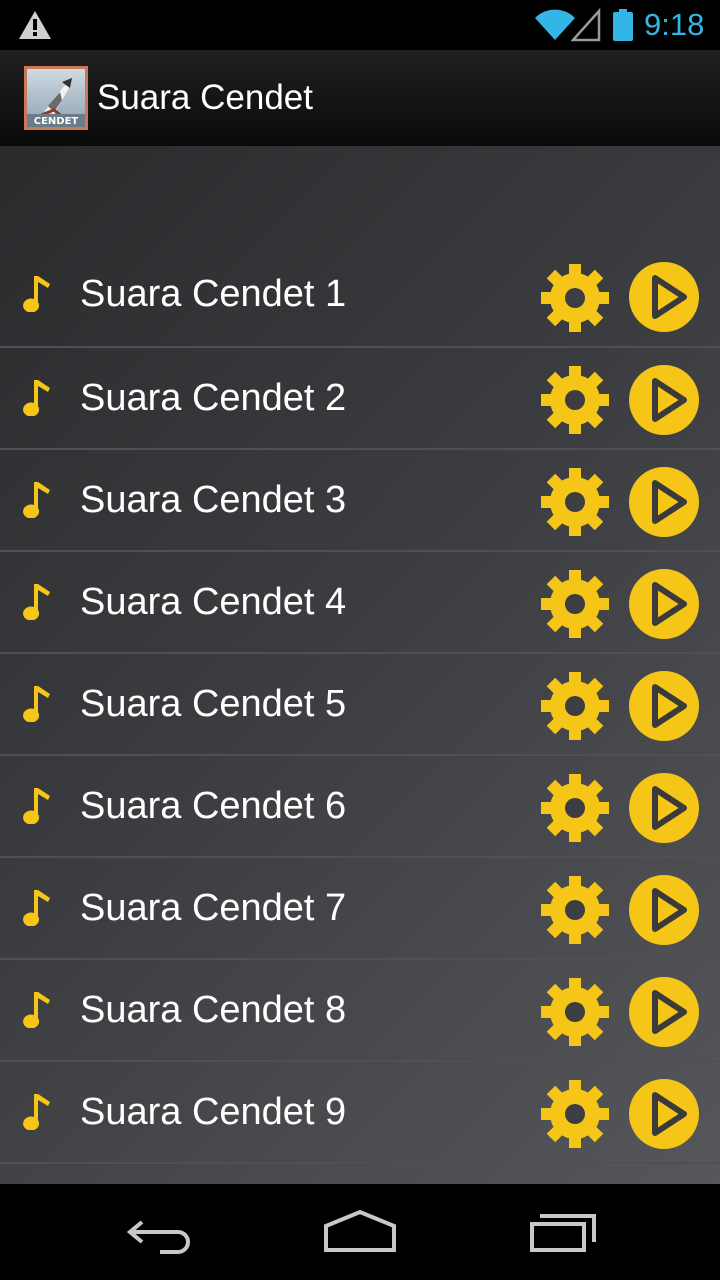 The width and height of the screenshot is (720, 1280). I want to click on home-icon, so click(360, 1232).